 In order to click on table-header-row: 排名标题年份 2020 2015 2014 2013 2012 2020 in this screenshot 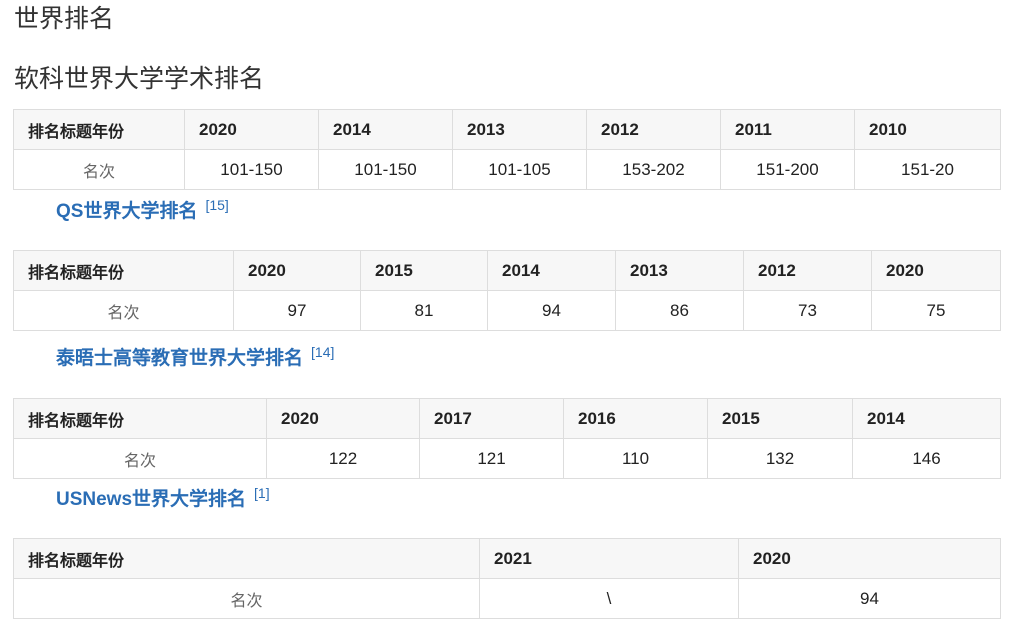, I will do `click(507, 270)`.